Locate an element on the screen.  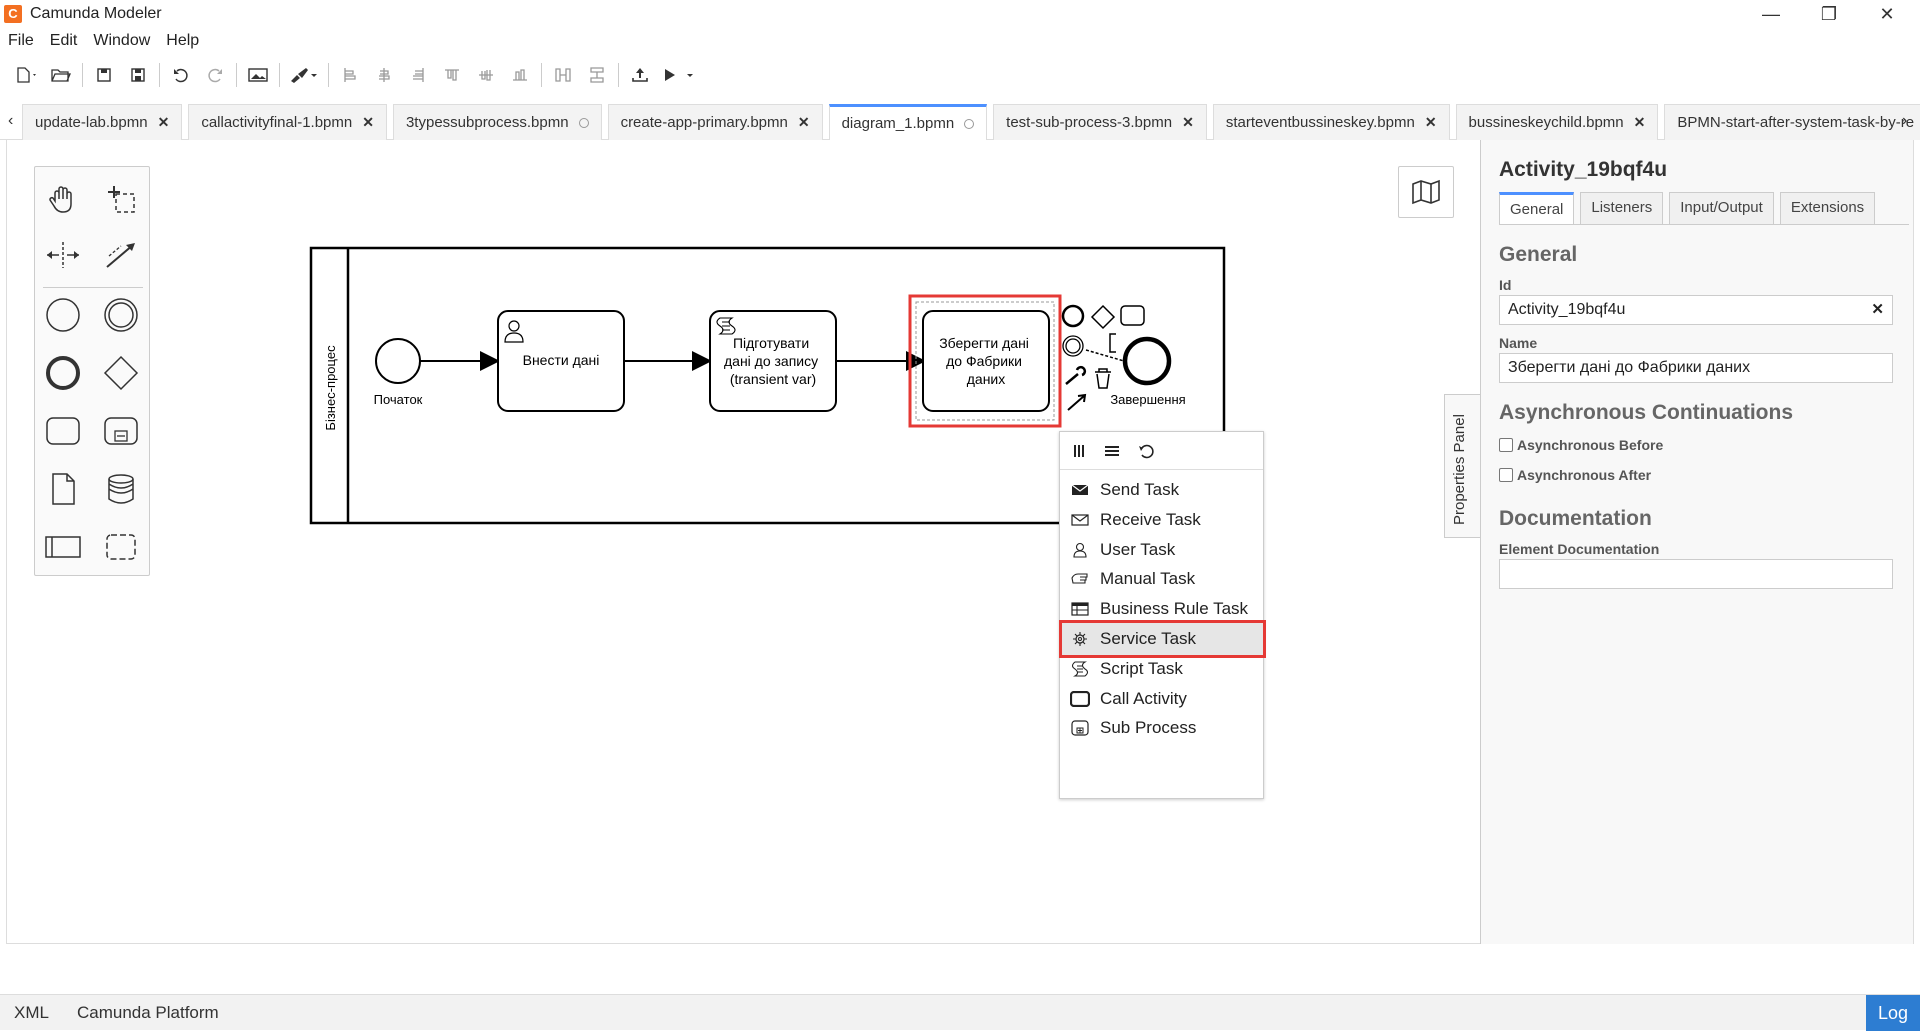
create-data-object is located at coordinates (63, 489).